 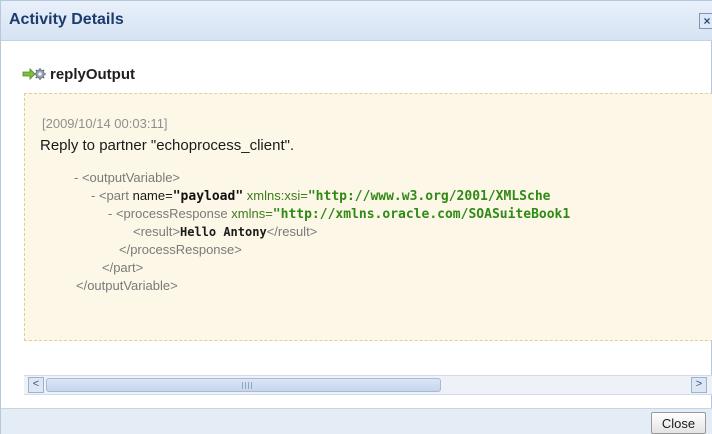 What do you see at coordinates (167, 145) in the screenshot?
I see `activity-message: Reply to partner "echoprocess_client".` at bounding box center [167, 145].